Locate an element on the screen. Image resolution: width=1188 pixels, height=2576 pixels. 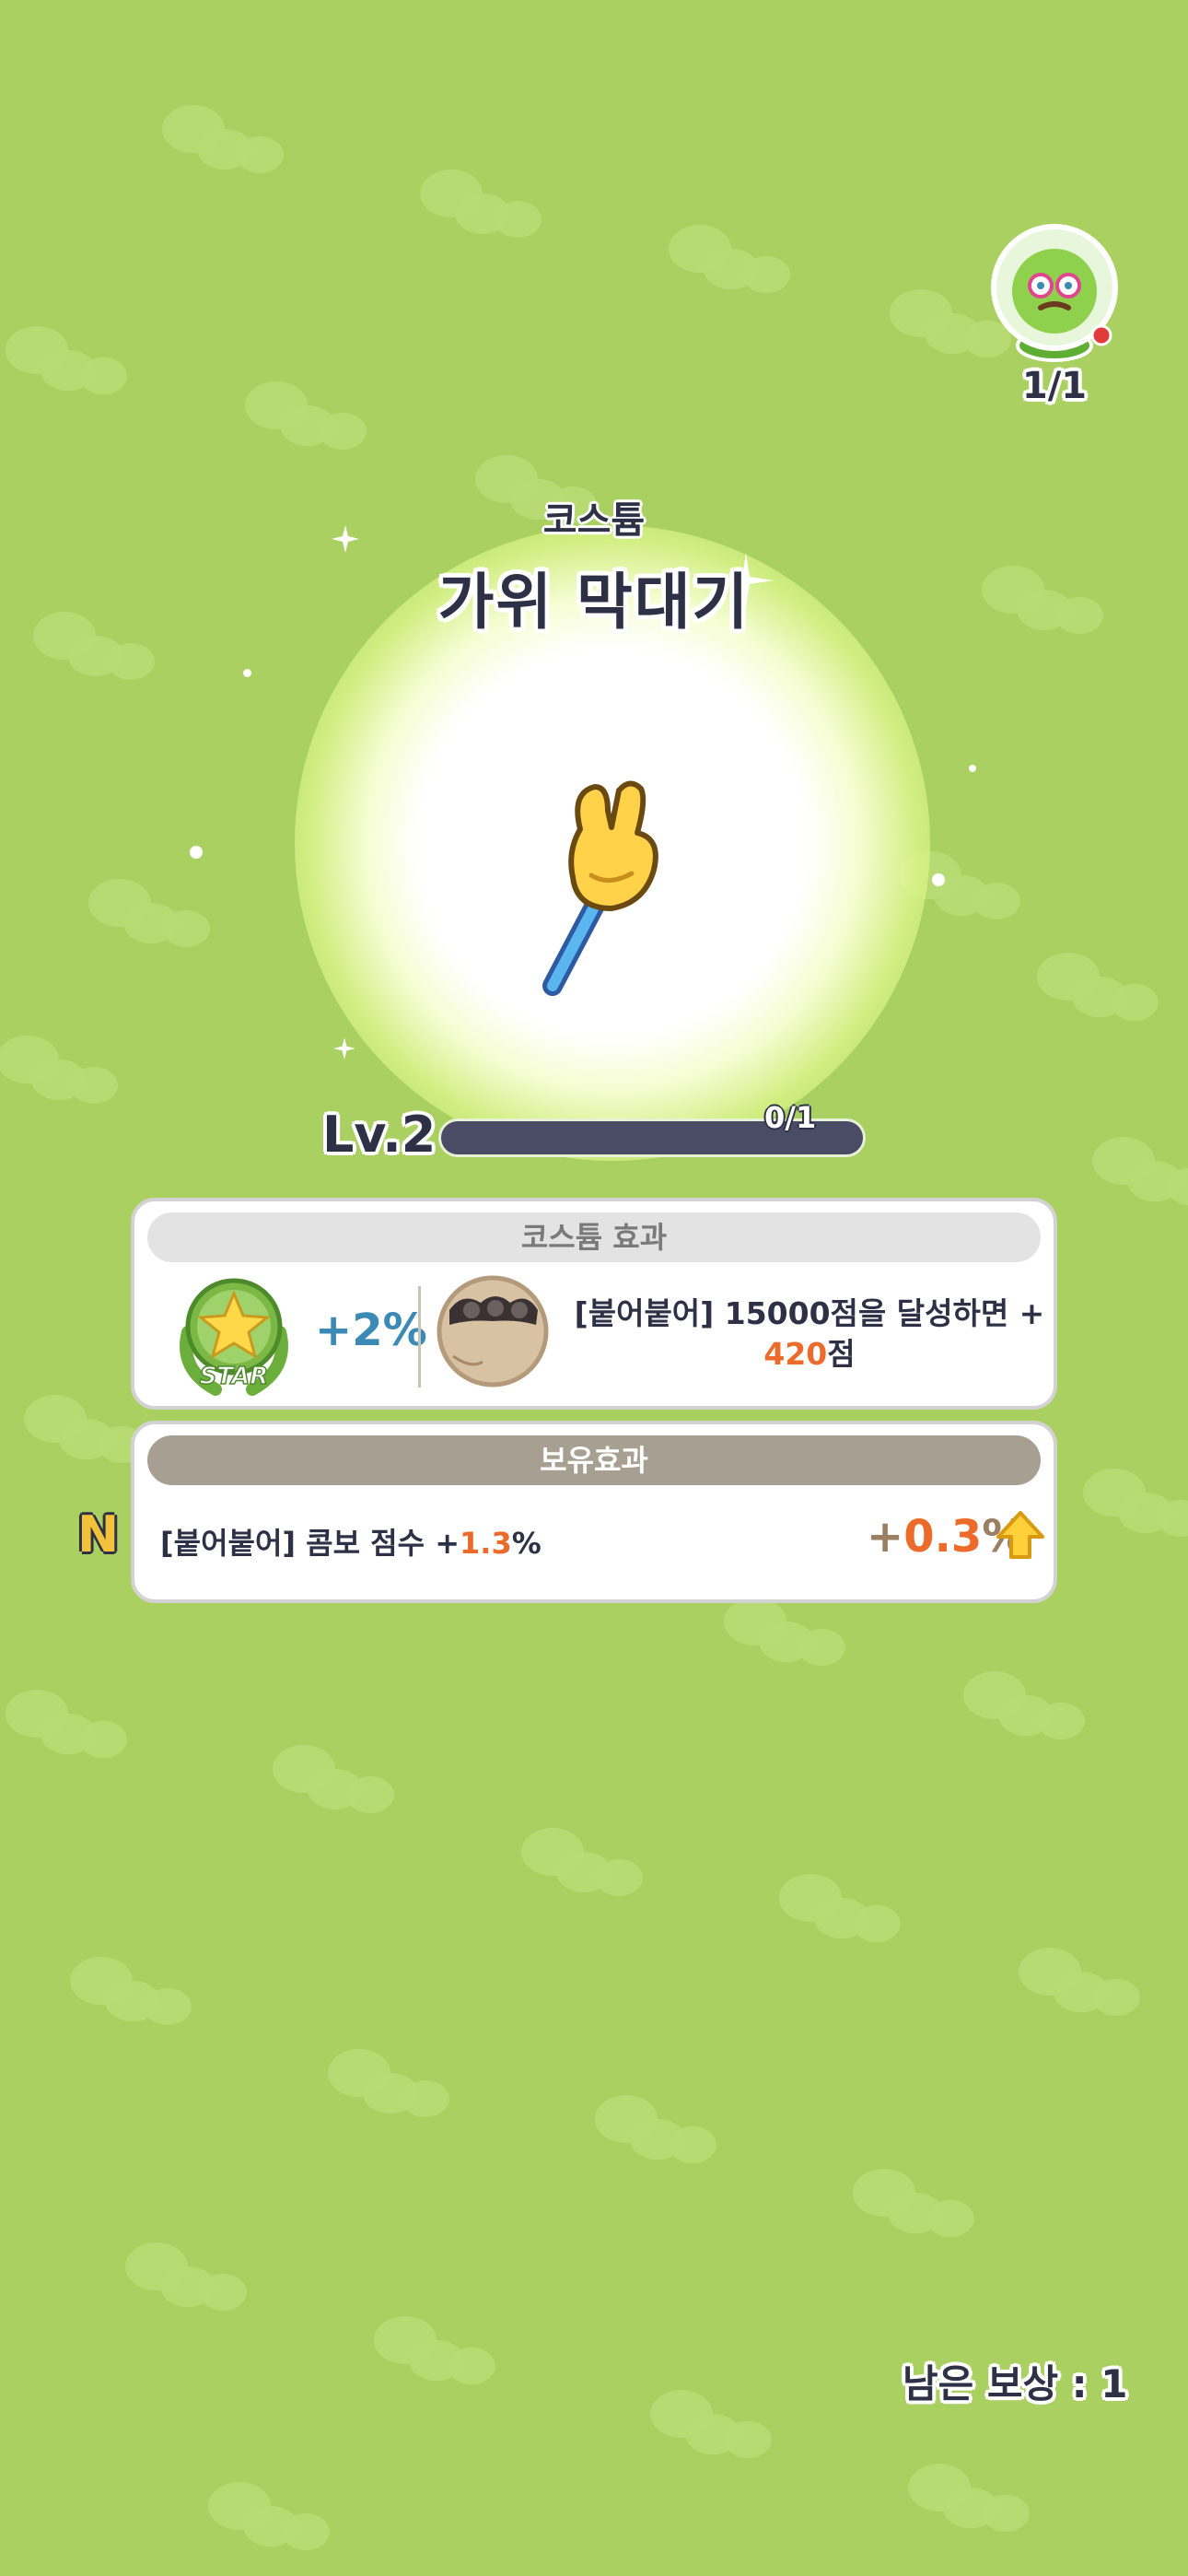
holding-desc-text: [붙어붙어] 콤보 점수 + is located at coordinates (310, 1543).